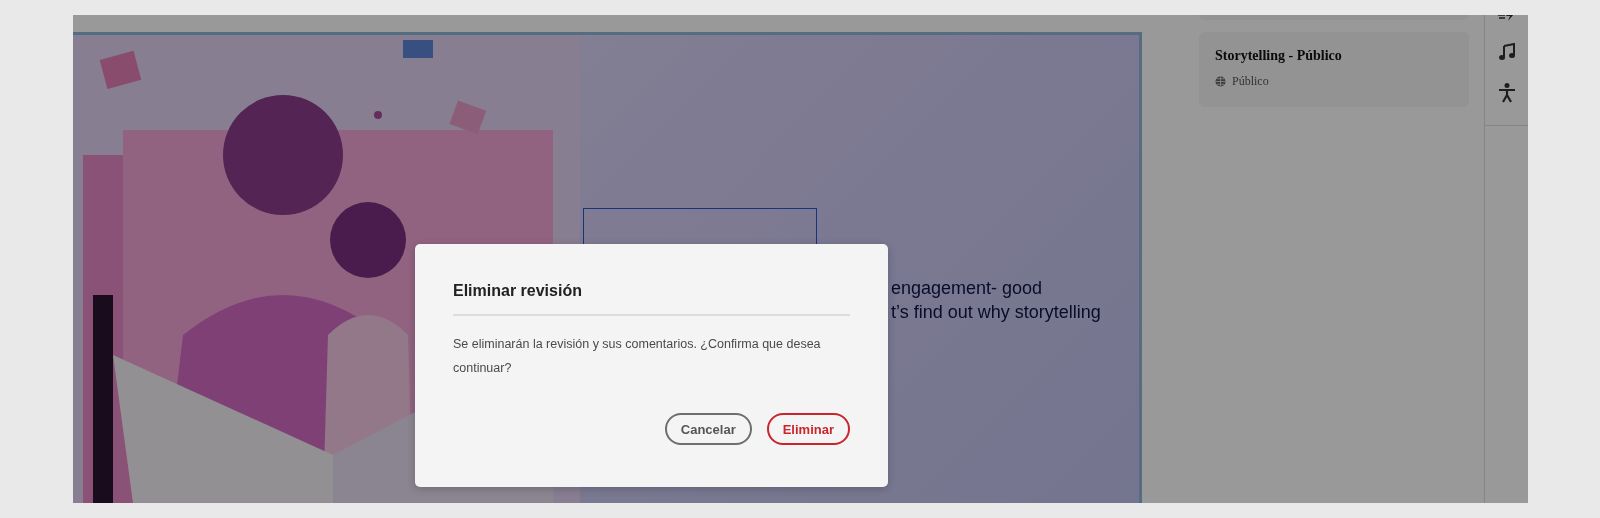 The image size is (1600, 518). What do you see at coordinates (1279, 56) in the screenshot?
I see `card-title: Storytelling - Público` at bounding box center [1279, 56].